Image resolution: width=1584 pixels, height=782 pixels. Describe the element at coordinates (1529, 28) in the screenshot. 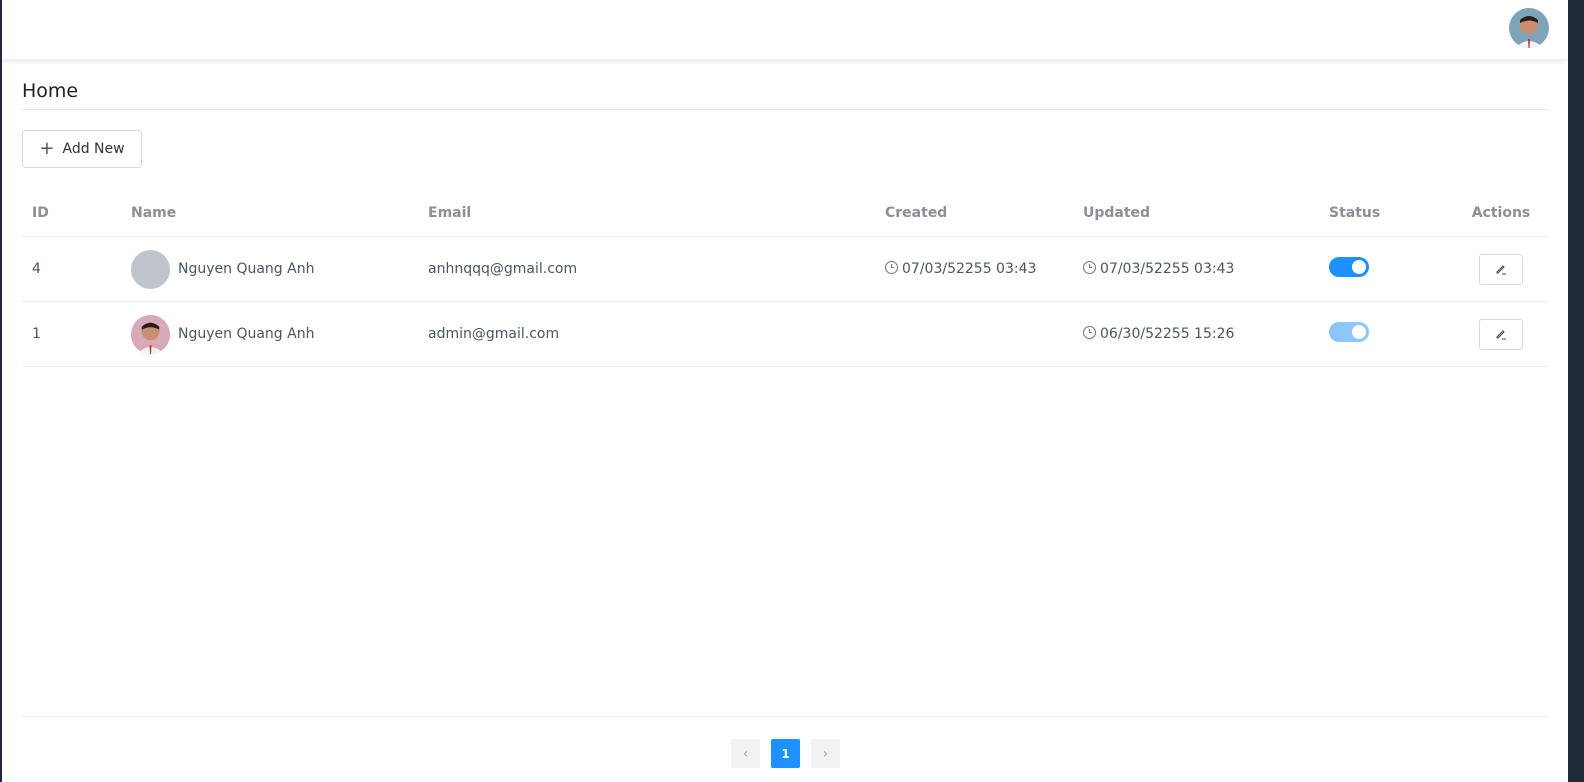

I see `user-avatar` at that location.